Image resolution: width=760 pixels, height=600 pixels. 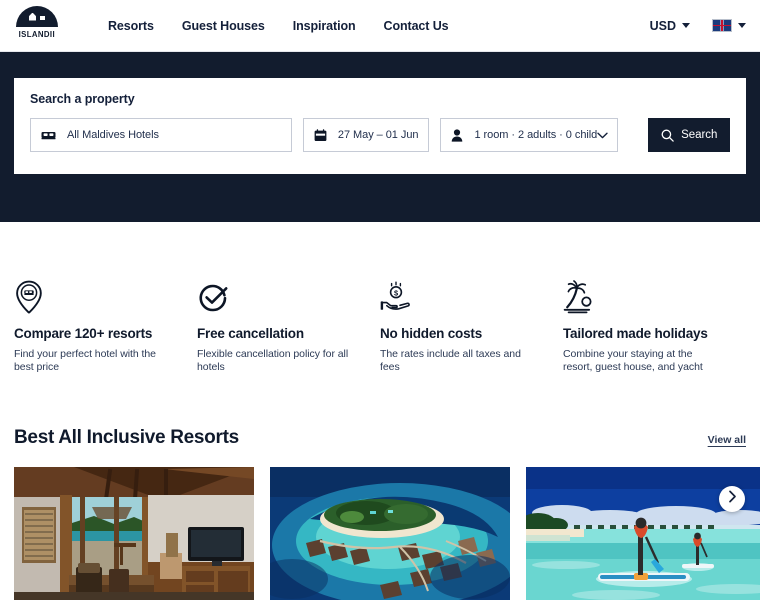 I want to click on nav-item-guest-houses: Guest Houses, so click(x=223, y=26).